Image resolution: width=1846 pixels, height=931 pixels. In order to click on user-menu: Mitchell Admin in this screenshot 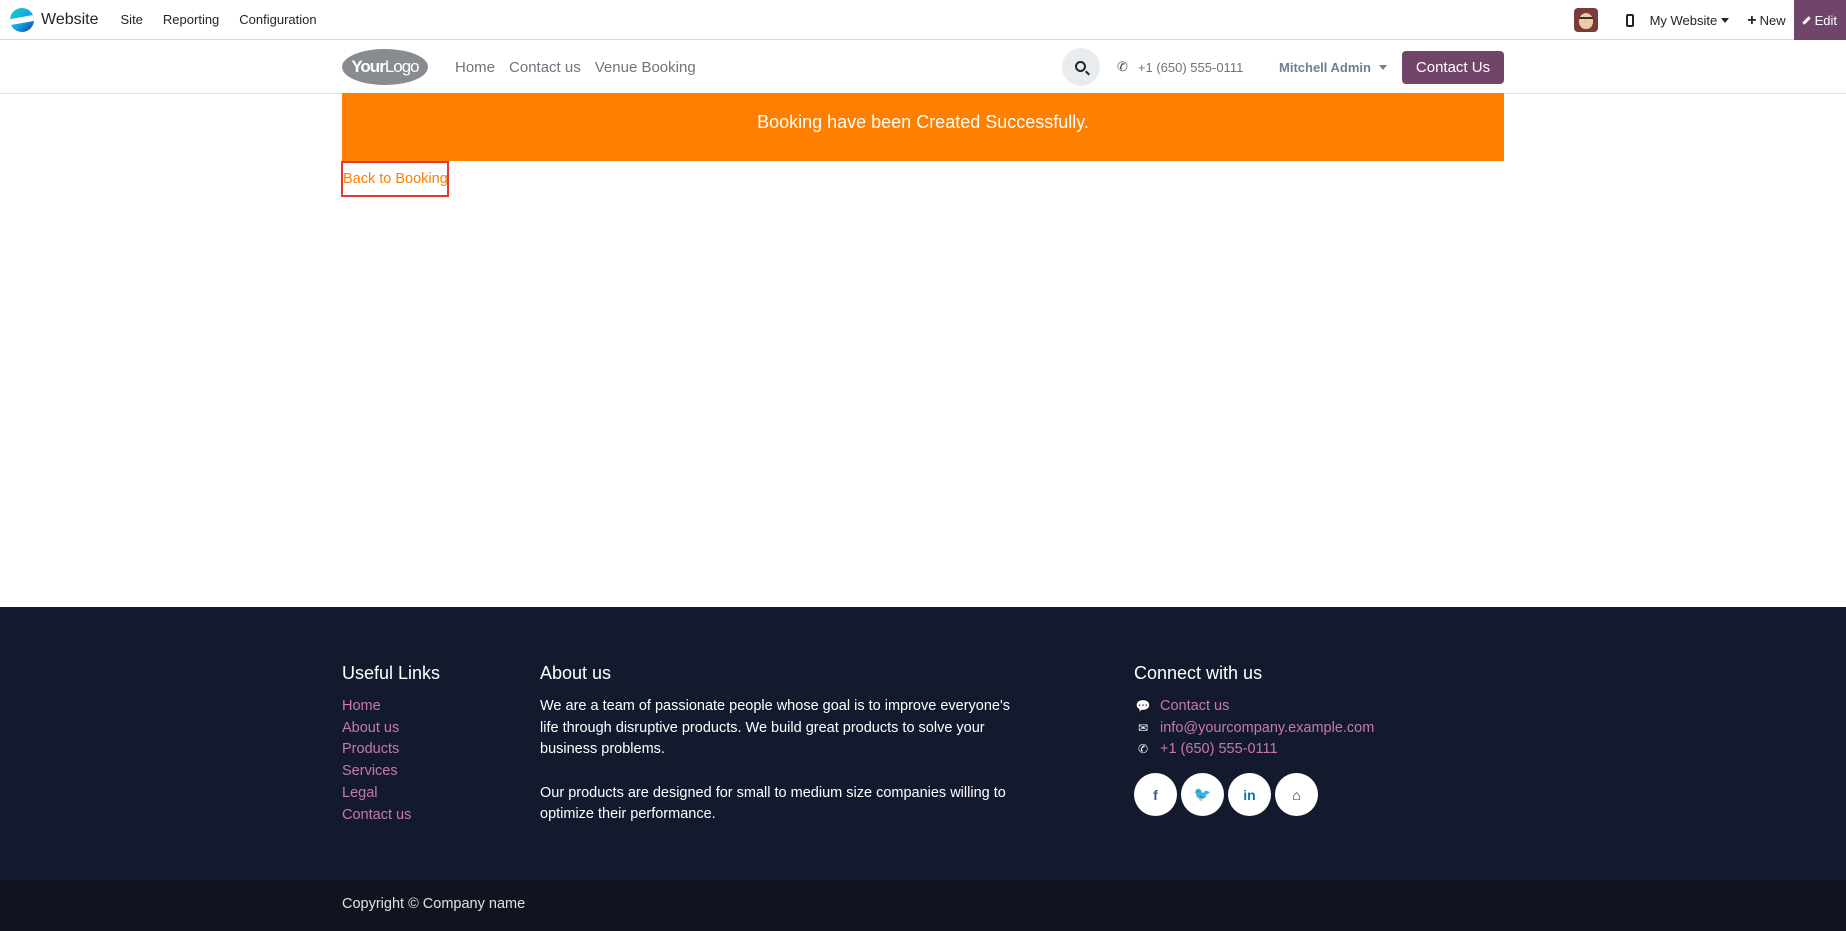, I will do `click(1333, 67)`.